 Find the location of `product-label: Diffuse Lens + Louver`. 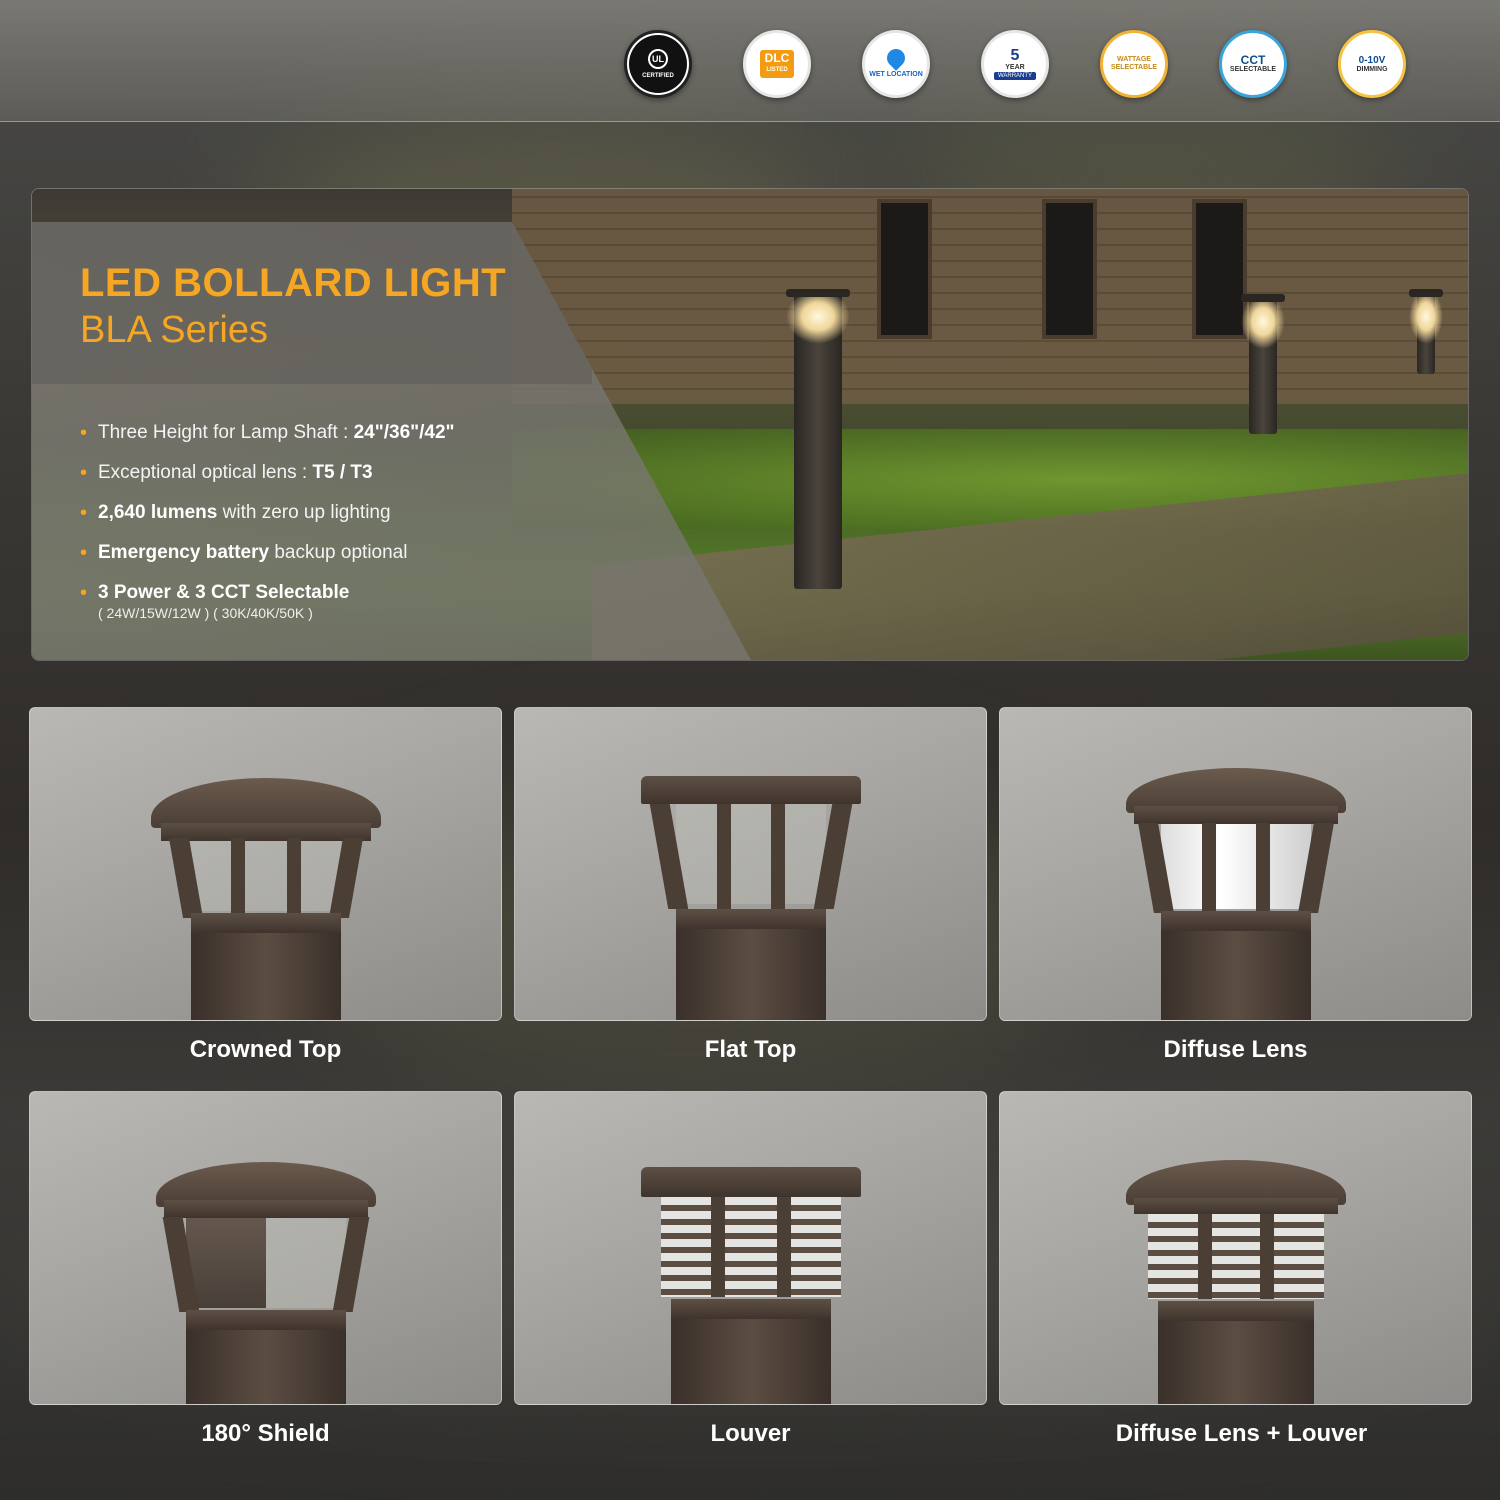

product-label: Diffuse Lens + Louver is located at coordinates (1241, 1433).